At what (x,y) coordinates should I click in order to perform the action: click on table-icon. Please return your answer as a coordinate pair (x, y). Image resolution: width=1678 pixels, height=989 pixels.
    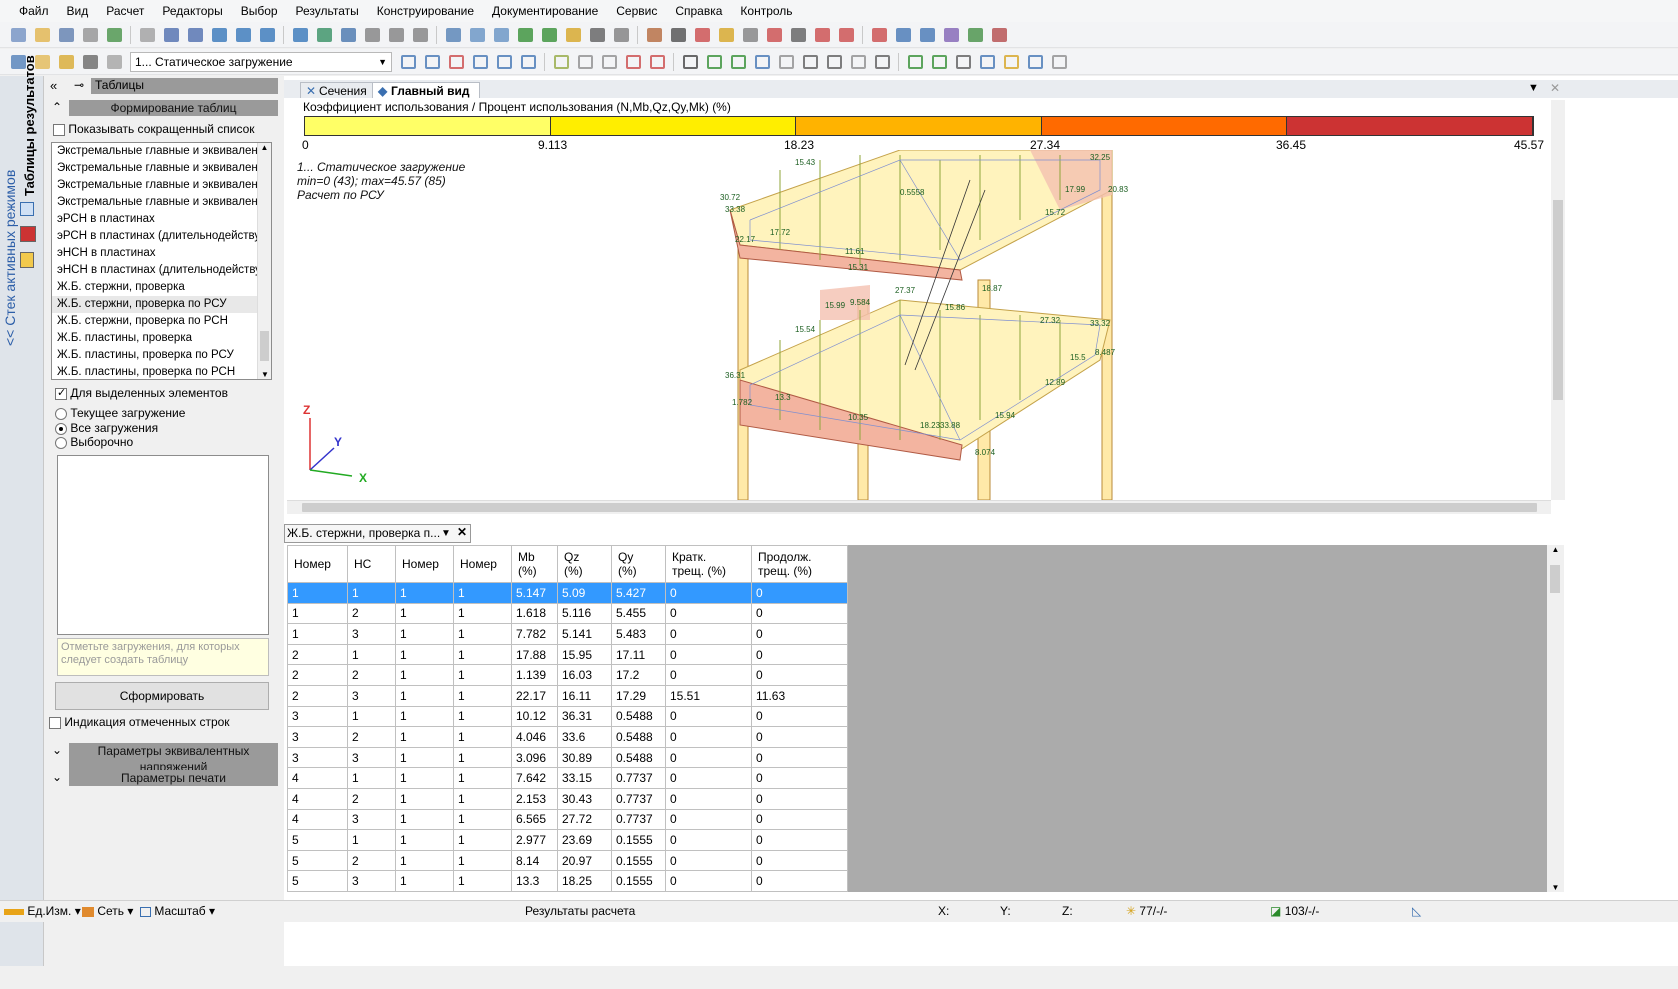
    Looking at the image, I should click on (27, 209).